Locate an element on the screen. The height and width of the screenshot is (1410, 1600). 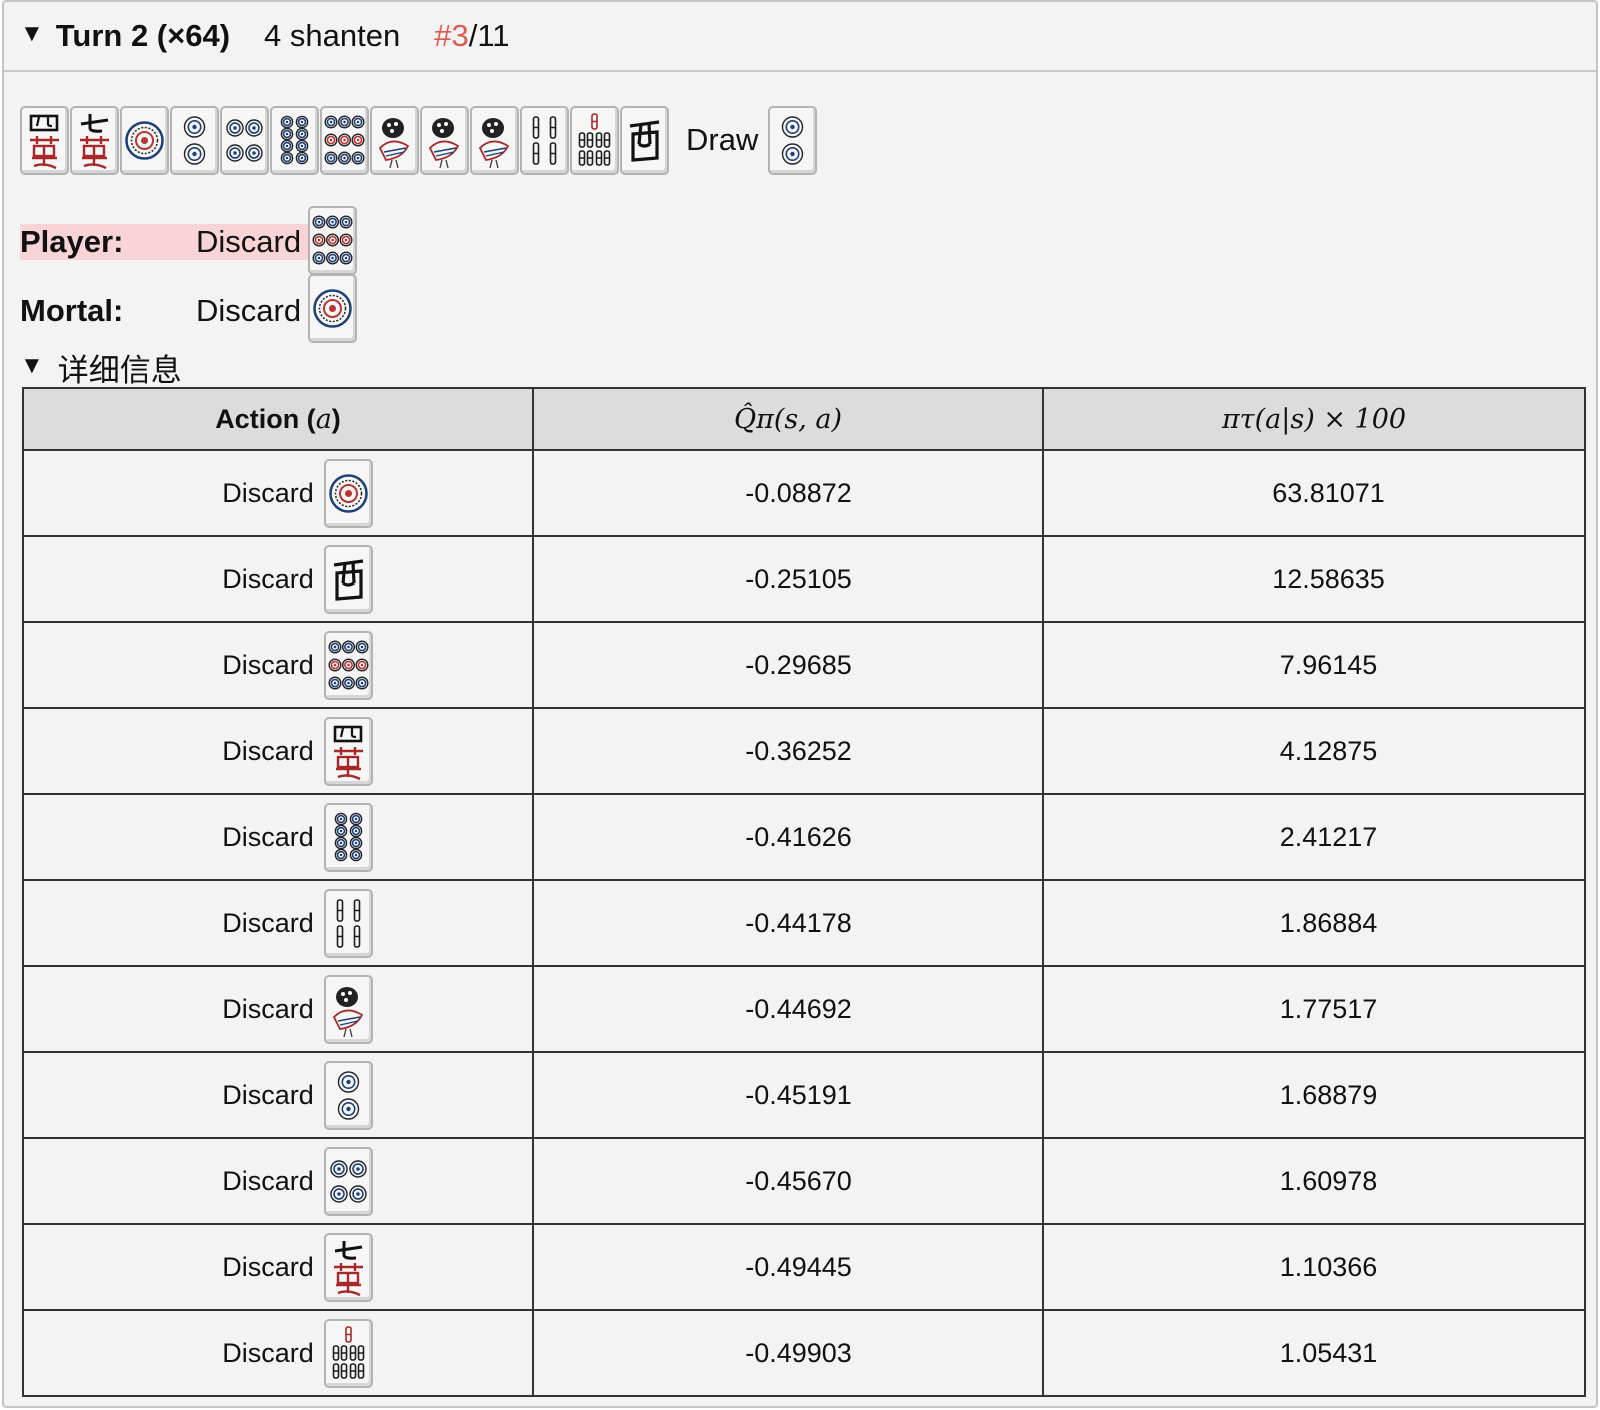
header-q-value: Q̂π(s, a) is located at coordinates (788, 419).